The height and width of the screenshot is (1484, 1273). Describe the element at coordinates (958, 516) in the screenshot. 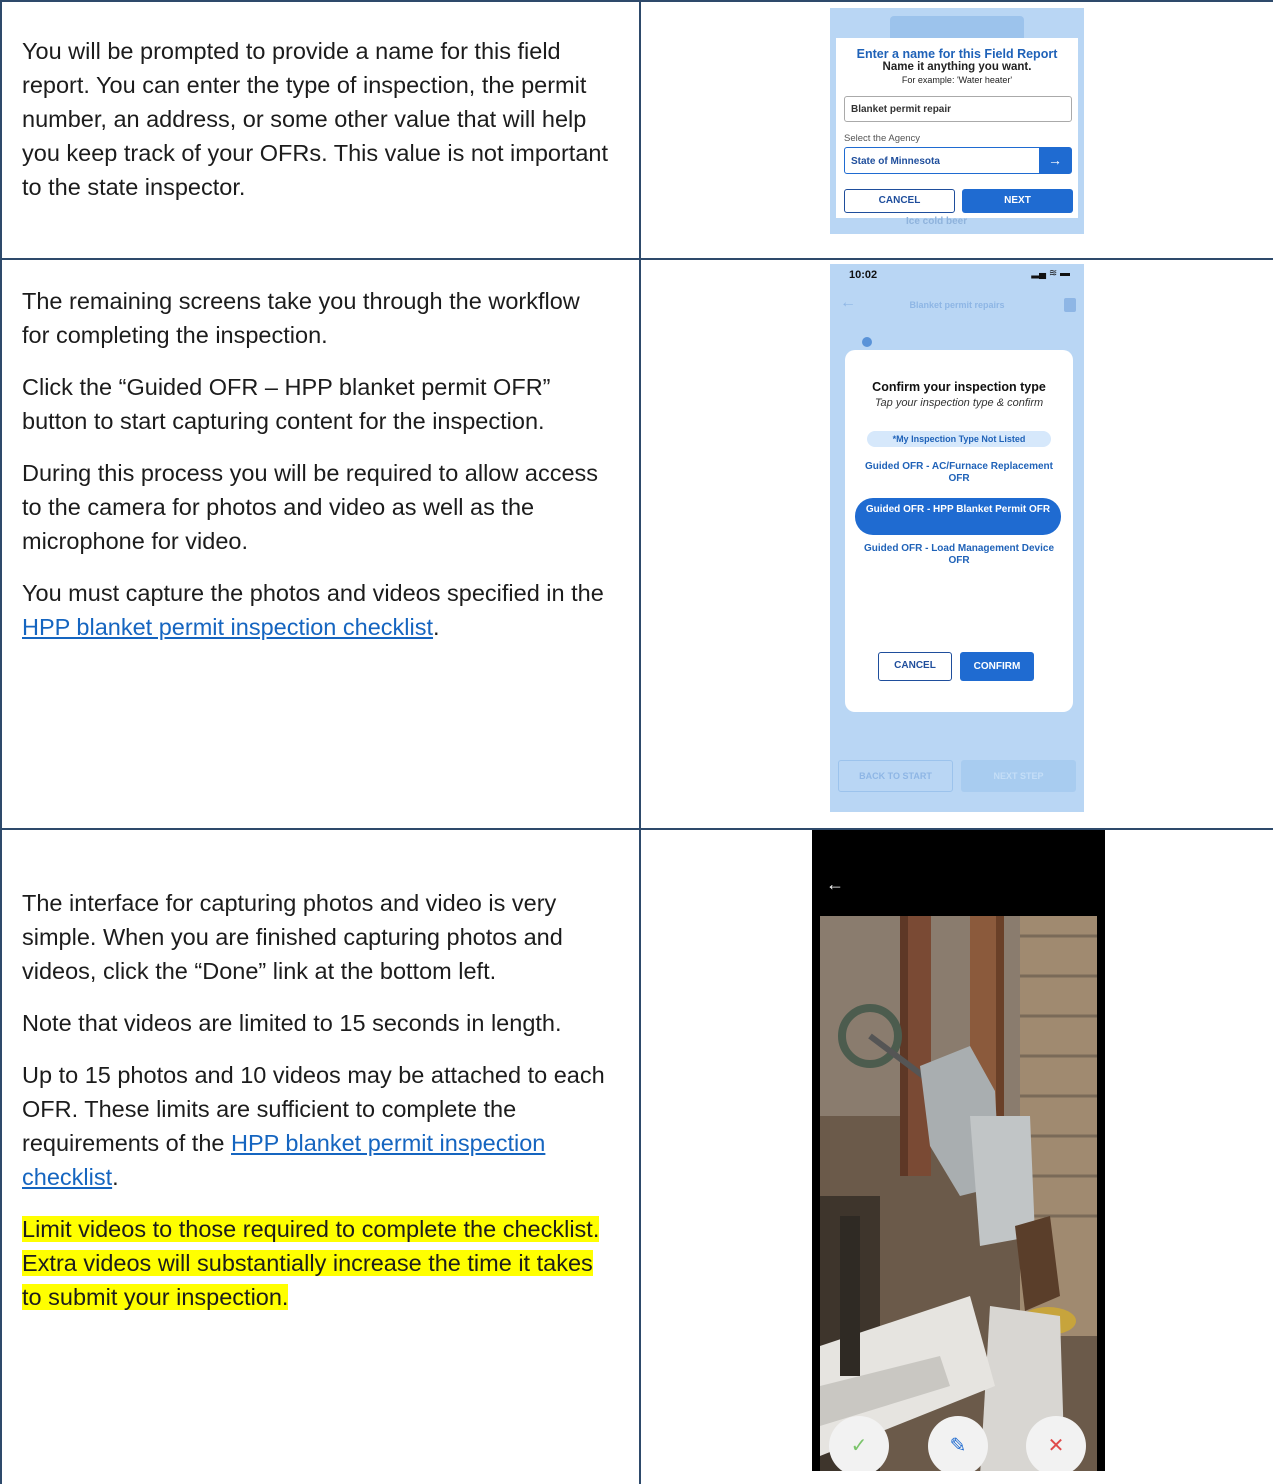

I see `option-hpp-blanket-permit: Guided OFR - HPP Blanket Permit OFR` at that location.